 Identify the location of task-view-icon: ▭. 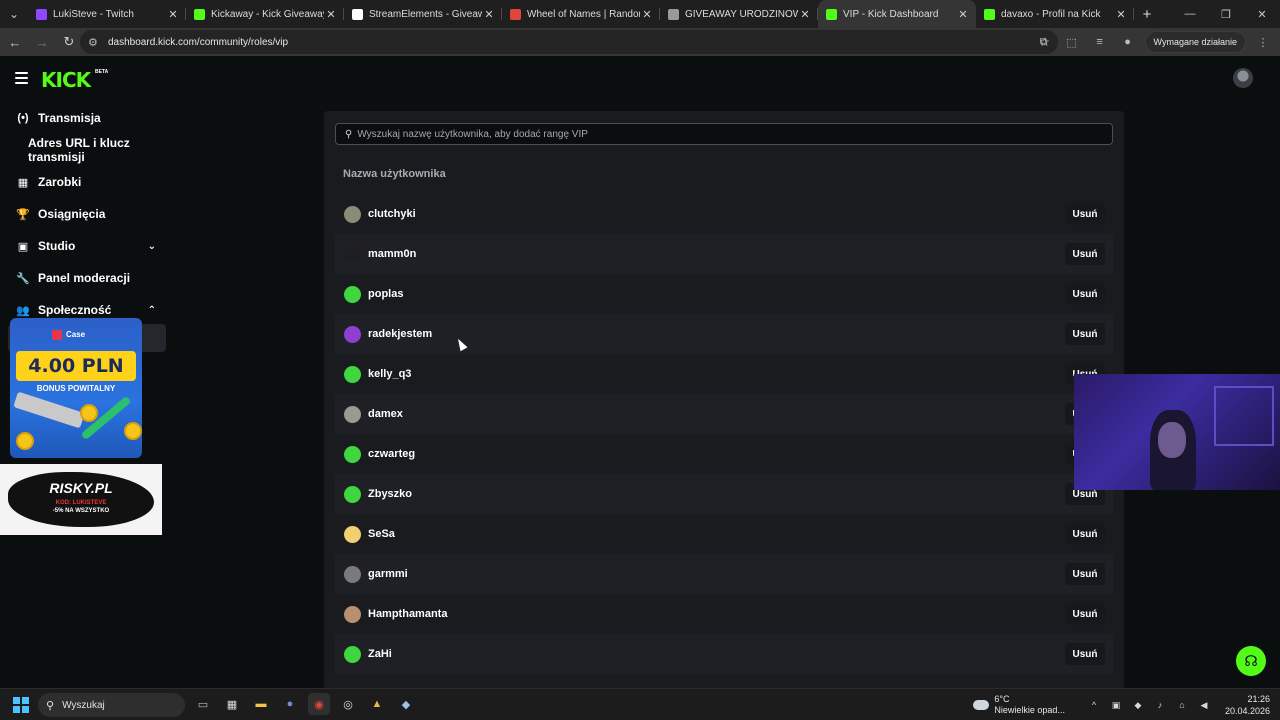
(203, 704).